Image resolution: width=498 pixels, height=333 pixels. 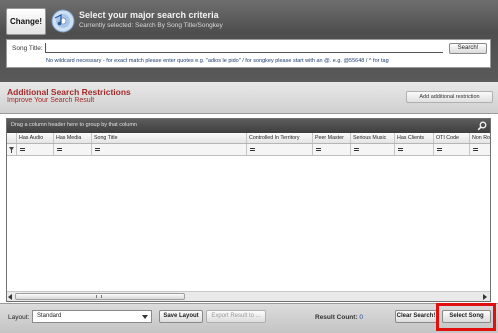 What do you see at coordinates (373, 138) in the screenshot?
I see `column-header-serious-music: Serious Music` at bounding box center [373, 138].